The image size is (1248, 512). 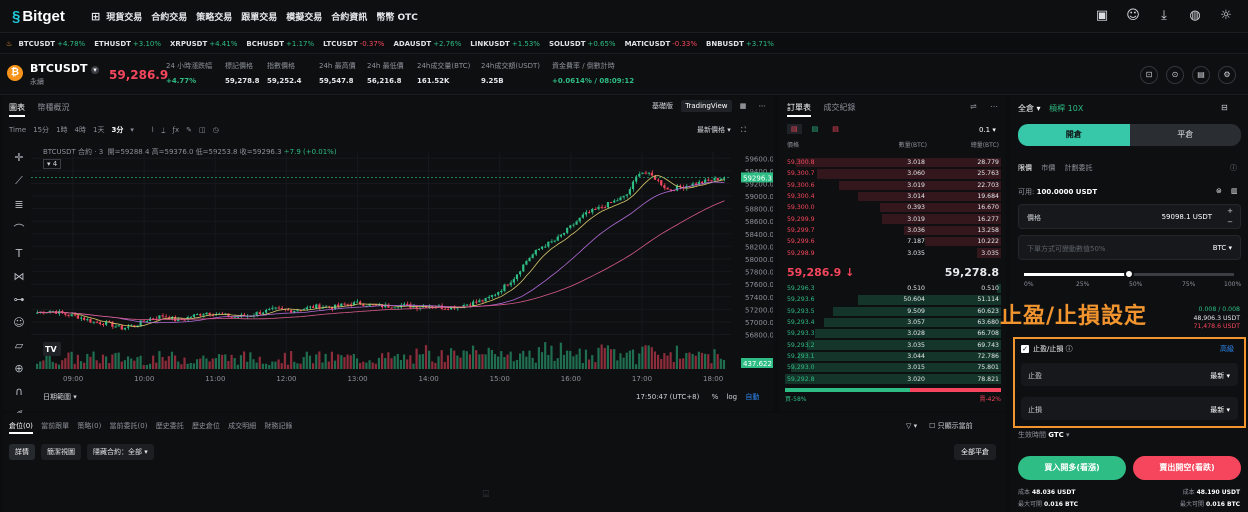 I want to click on ob-more-icon: ⋯, so click(x=994, y=106).